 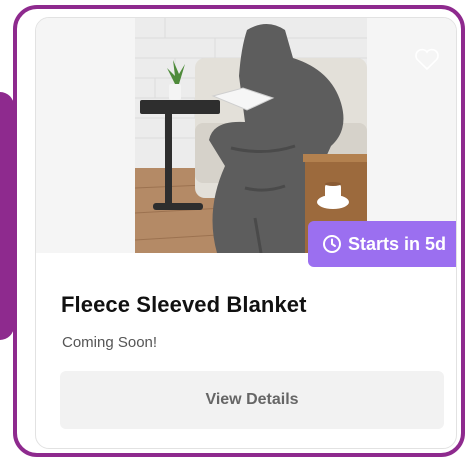 I want to click on product-status: Coming Soon!, so click(x=110, y=342).